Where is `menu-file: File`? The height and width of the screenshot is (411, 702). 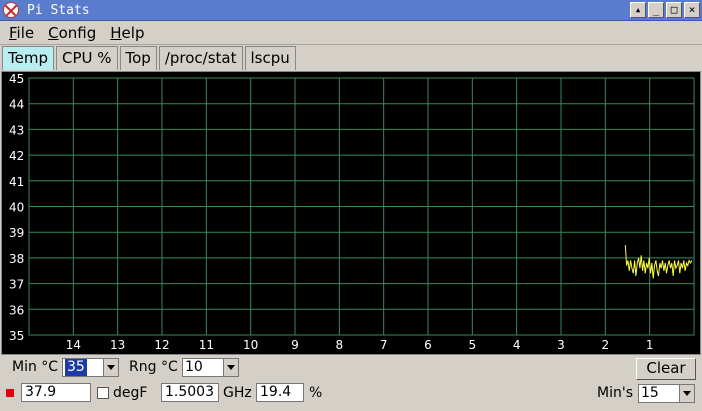
menu-file: File is located at coordinates (21, 33).